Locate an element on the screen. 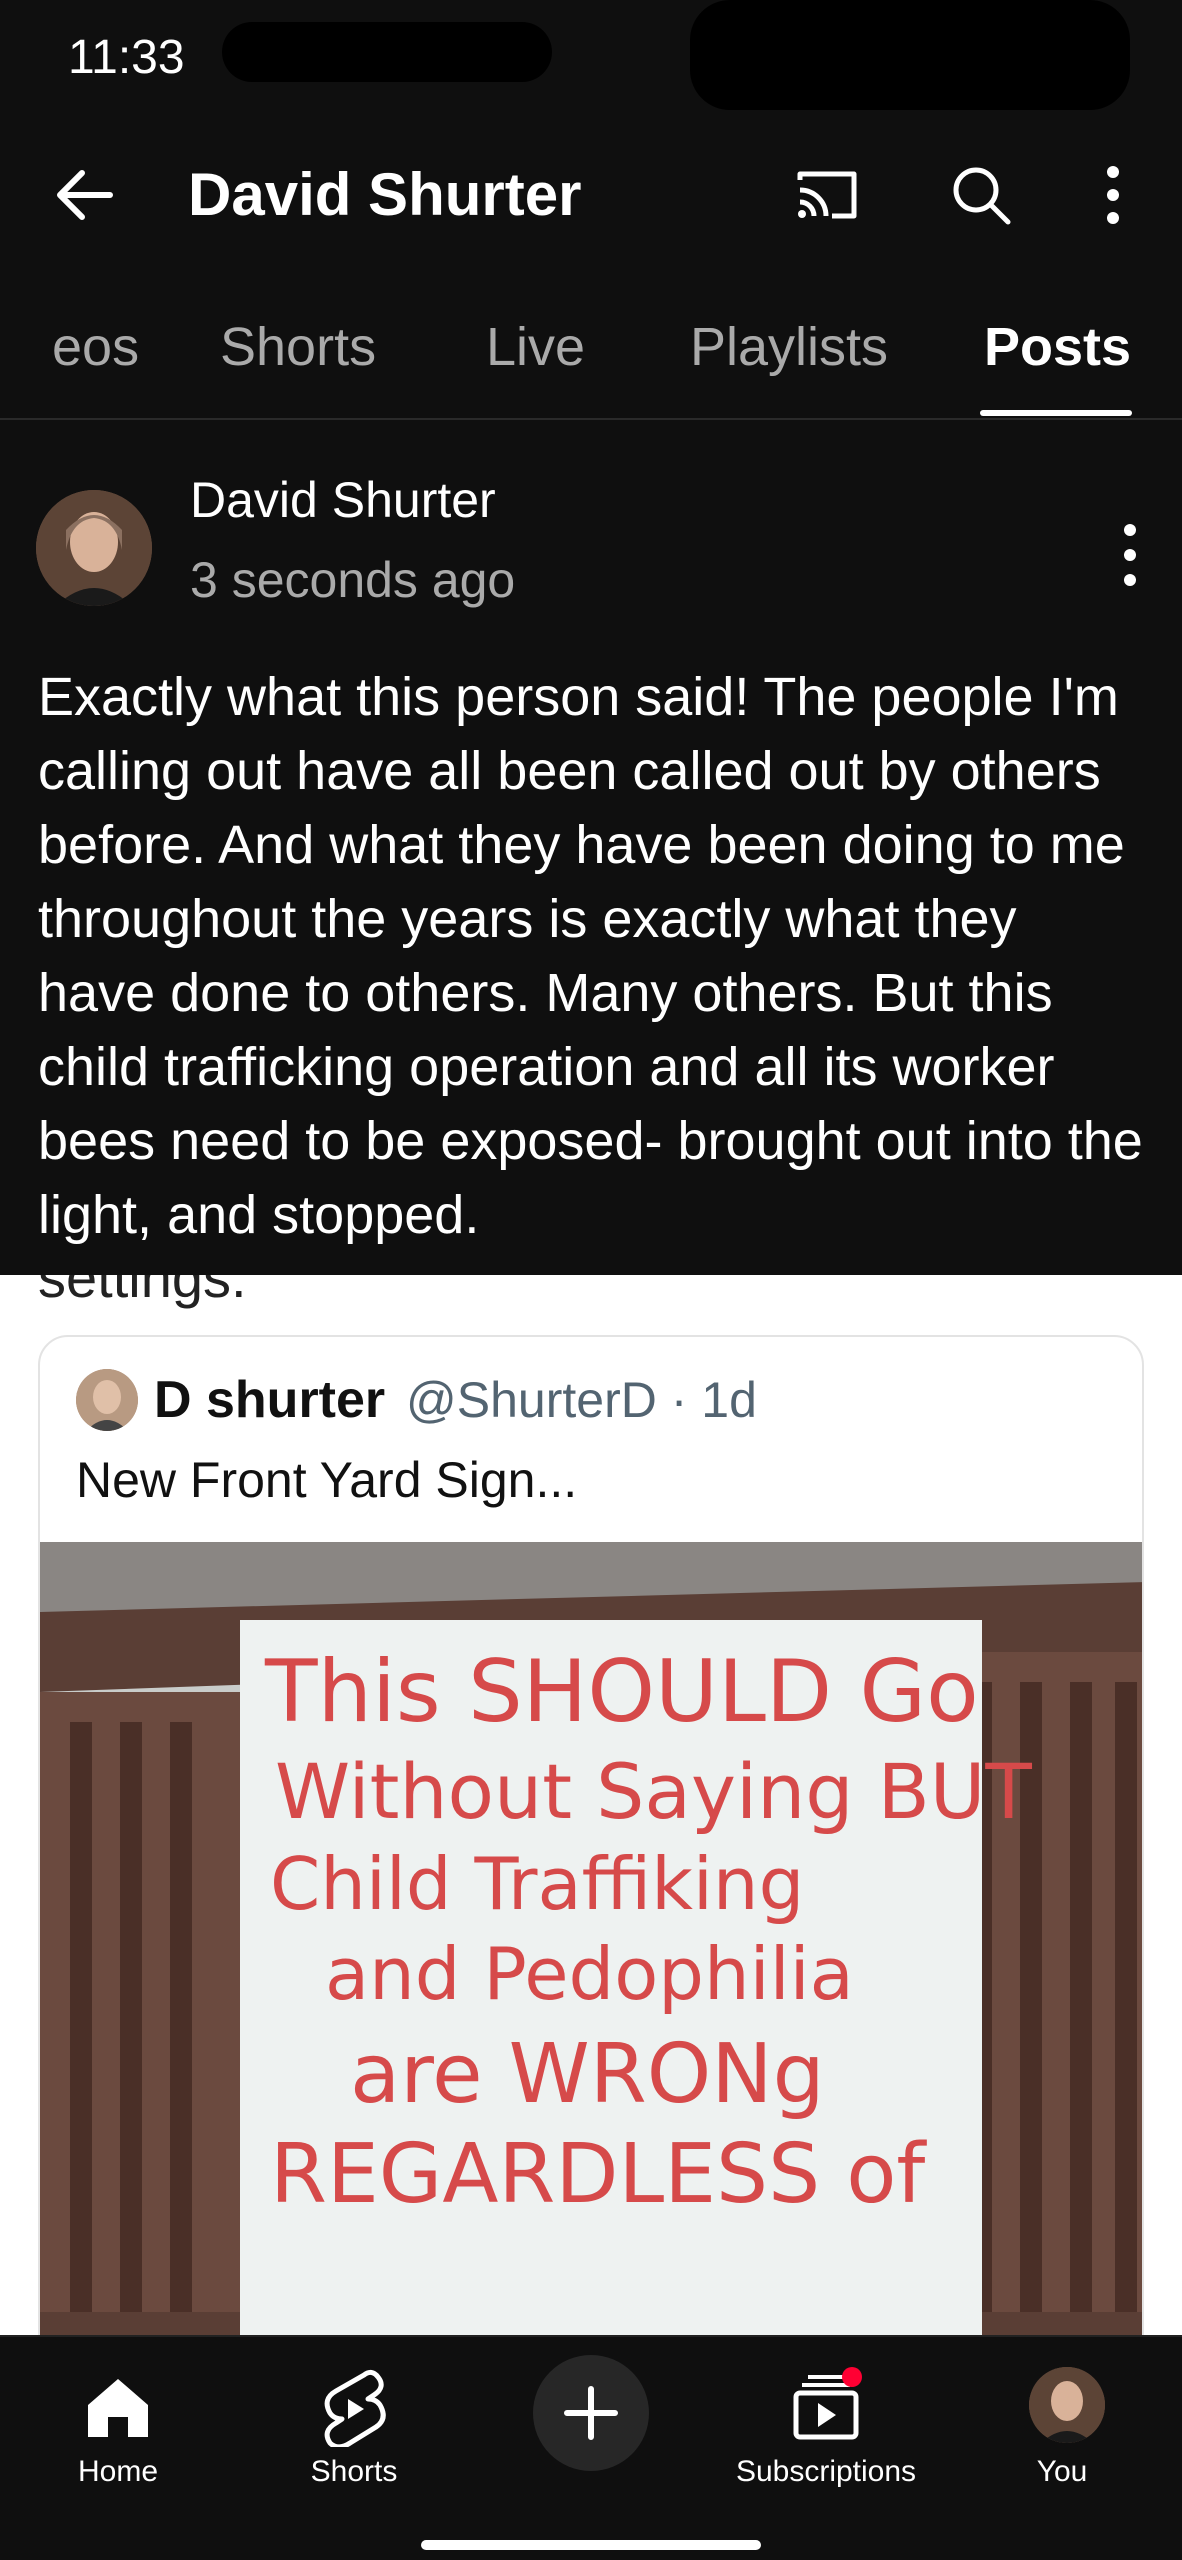 This screenshot has width=1182, height=2560. post-author-name: David Shurter is located at coordinates (343, 500).